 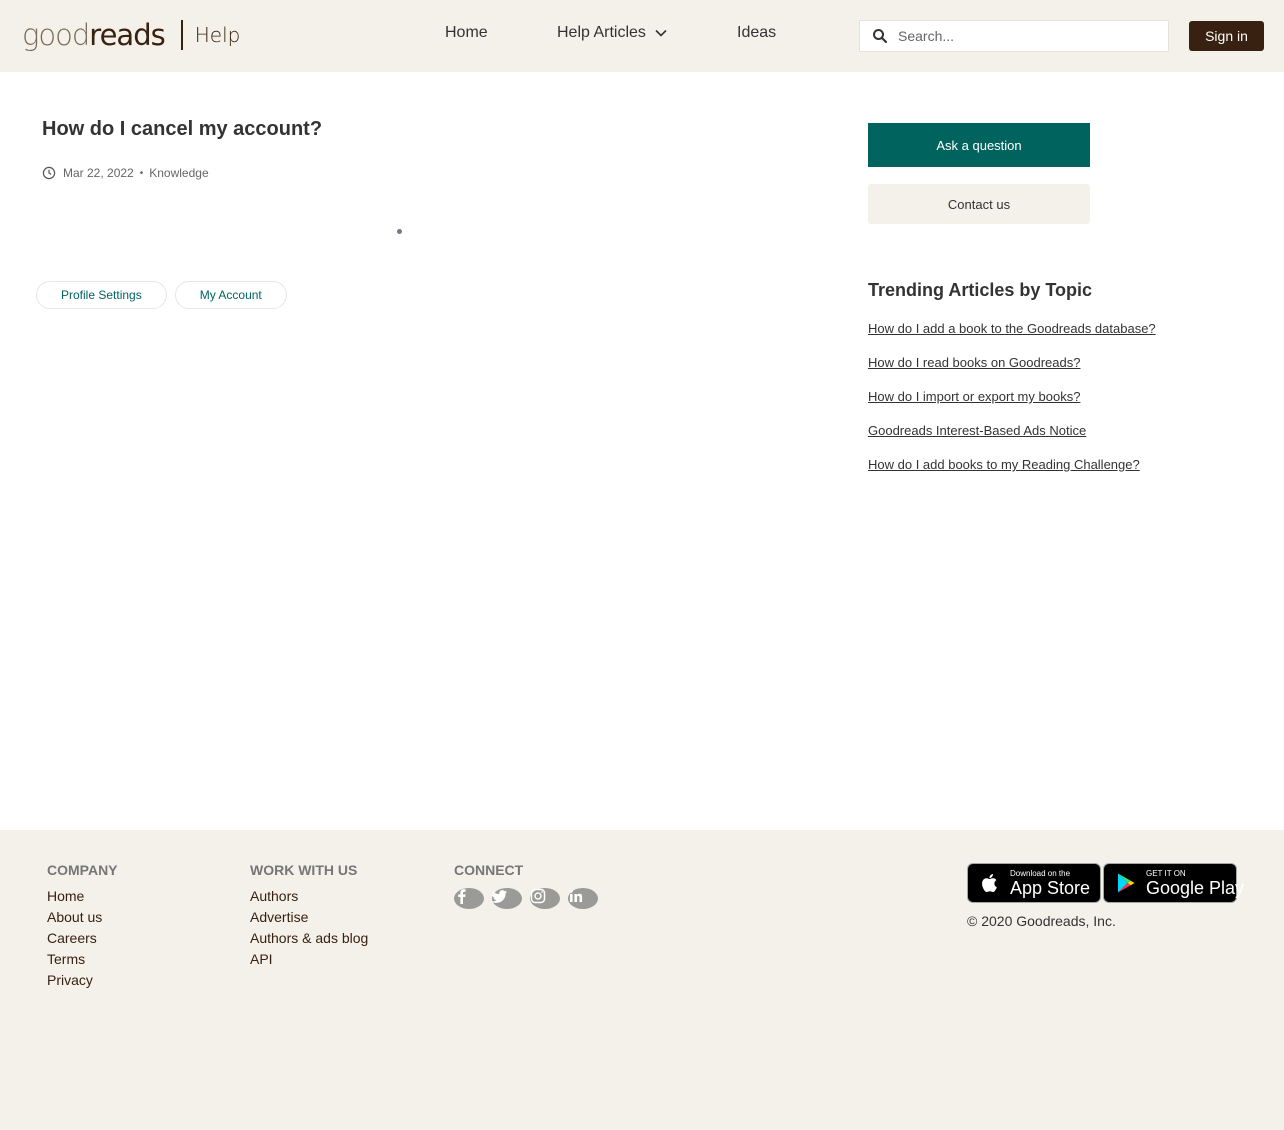 I want to click on footer-link-authors: Authors, so click(x=309, y=898).